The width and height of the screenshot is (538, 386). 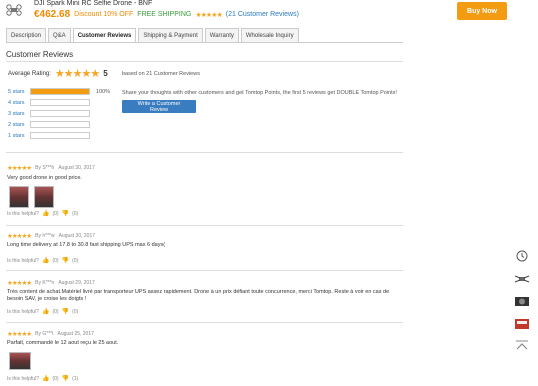 I want to click on rating-bar-4: 4 stars, so click(x=49, y=102).